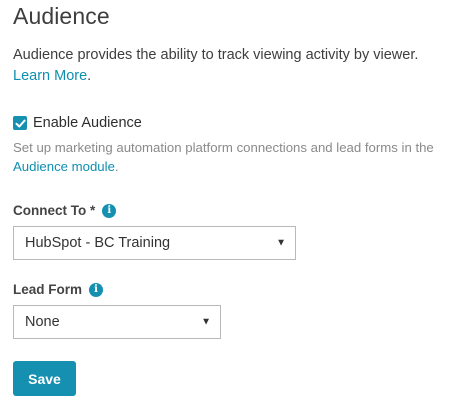 The height and width of the screenshot is (407, 471). I want to click on connect-to-value: HubSpot - BC Training, so click(98, 243).